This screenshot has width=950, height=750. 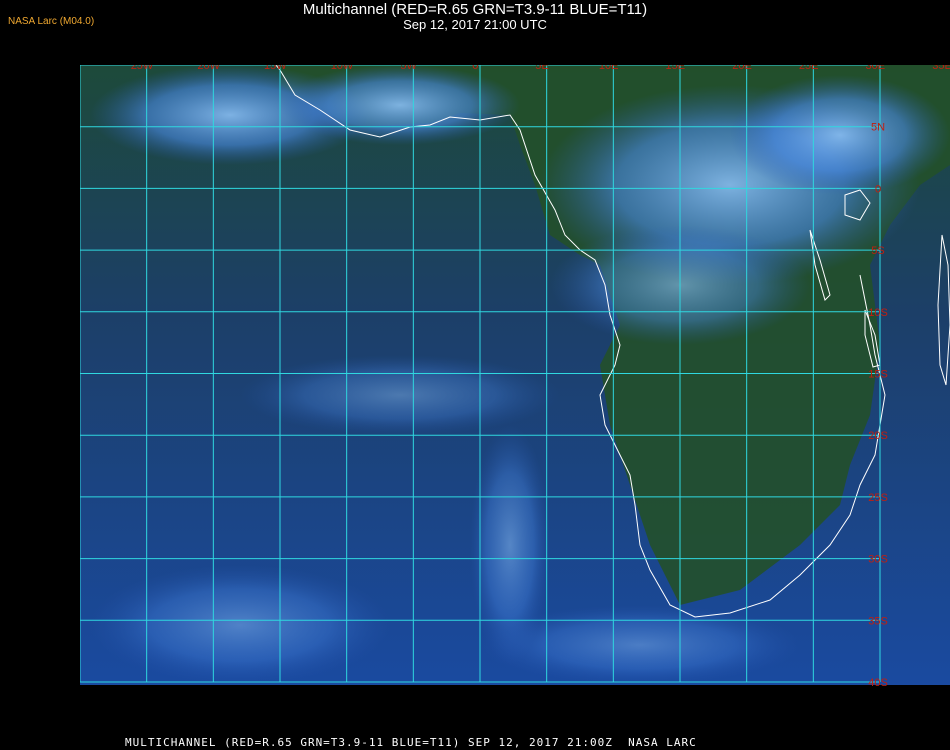 What do you see at coordinates (878, 436) in the screenshot?
I see `latitude-label: 20S` at bounding box center [878, 436].